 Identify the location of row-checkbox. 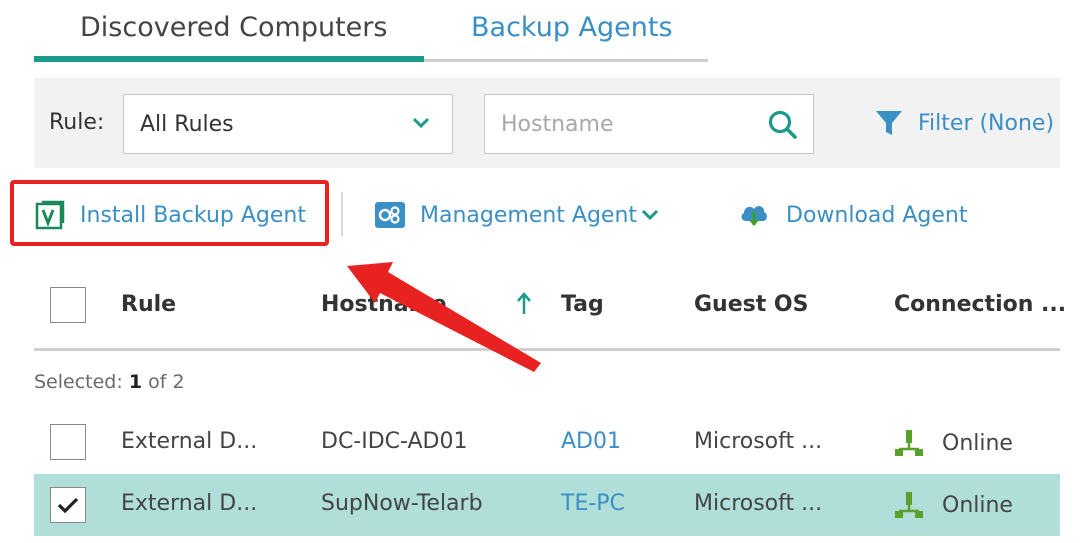
(68, 442).